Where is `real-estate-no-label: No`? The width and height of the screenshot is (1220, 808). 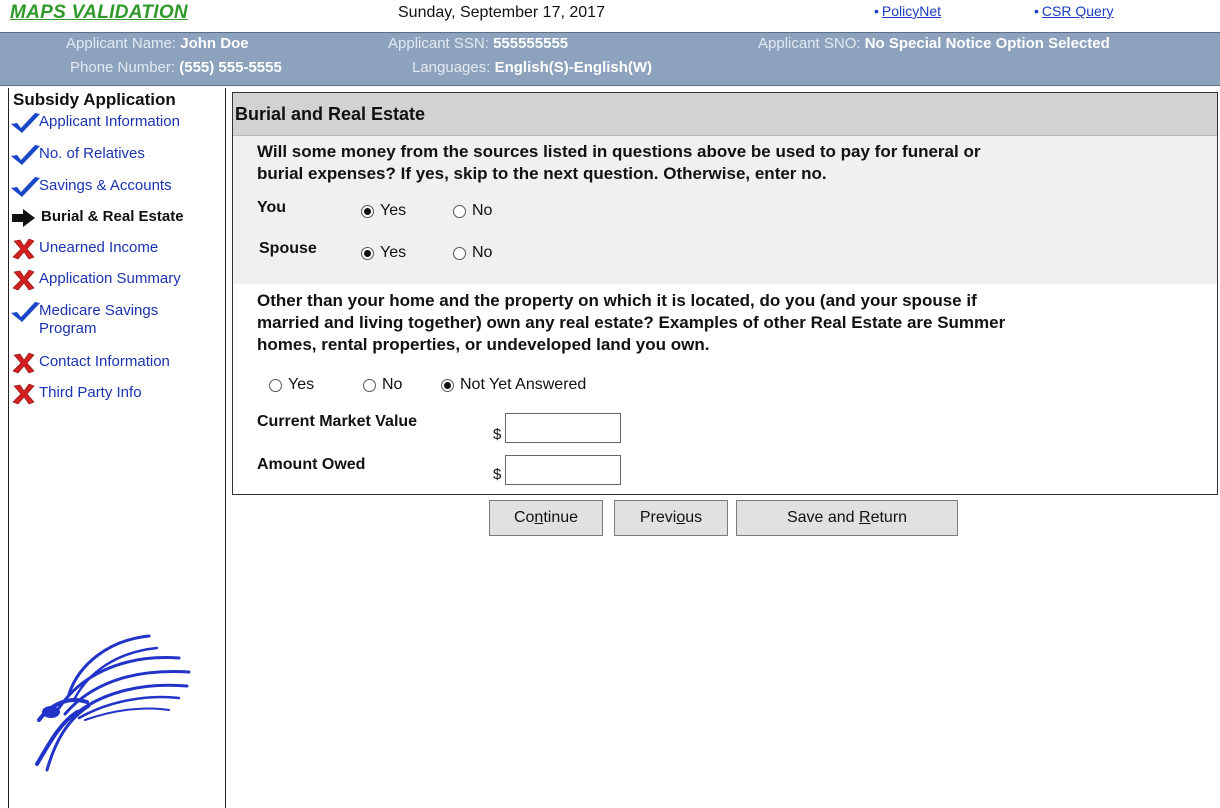
real-estate-no-label: No is located at coordinates (392, 384).